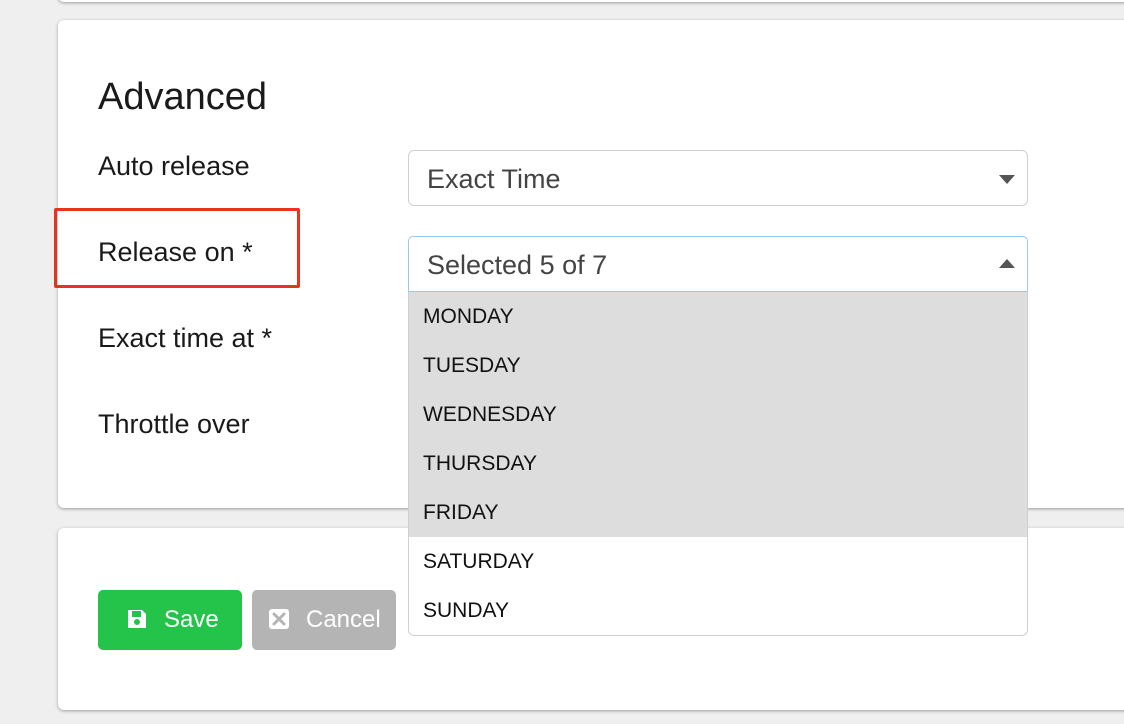 The height and width of the screenshot is (724, 1124). I want to click on option-saturday: SATURDAY, so click(718, 561).